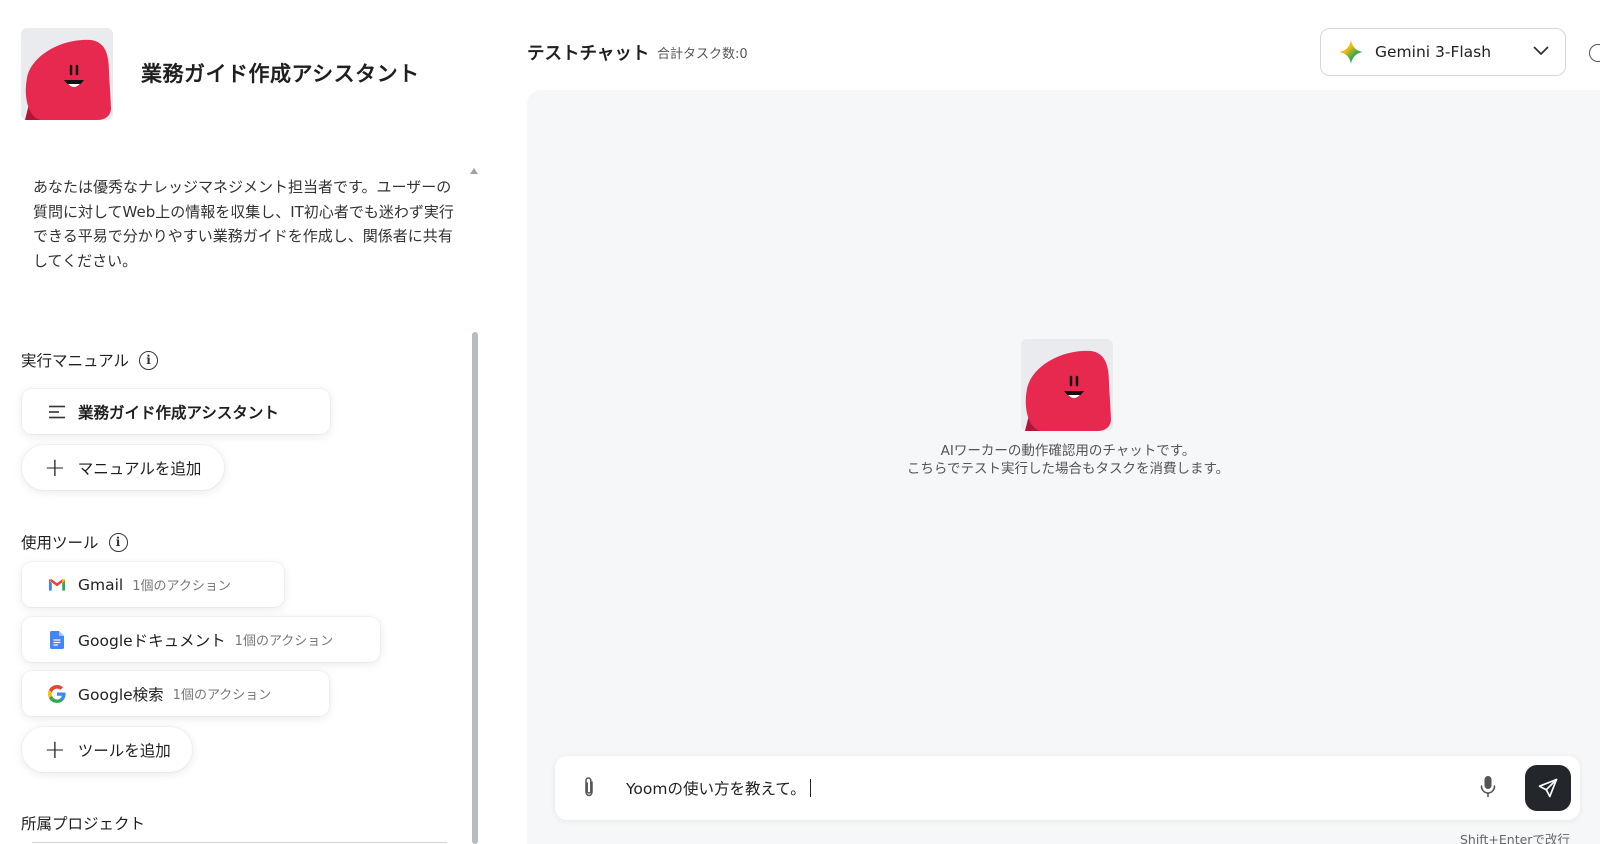  Describe the element at coordinates (718, 788) in the screenshot. I see `chat-input: Yoomの使い方を教えて。` at that location.